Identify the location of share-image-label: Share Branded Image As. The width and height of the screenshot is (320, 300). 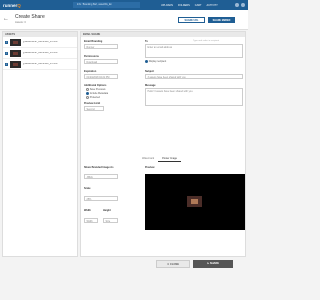
(99, 167).